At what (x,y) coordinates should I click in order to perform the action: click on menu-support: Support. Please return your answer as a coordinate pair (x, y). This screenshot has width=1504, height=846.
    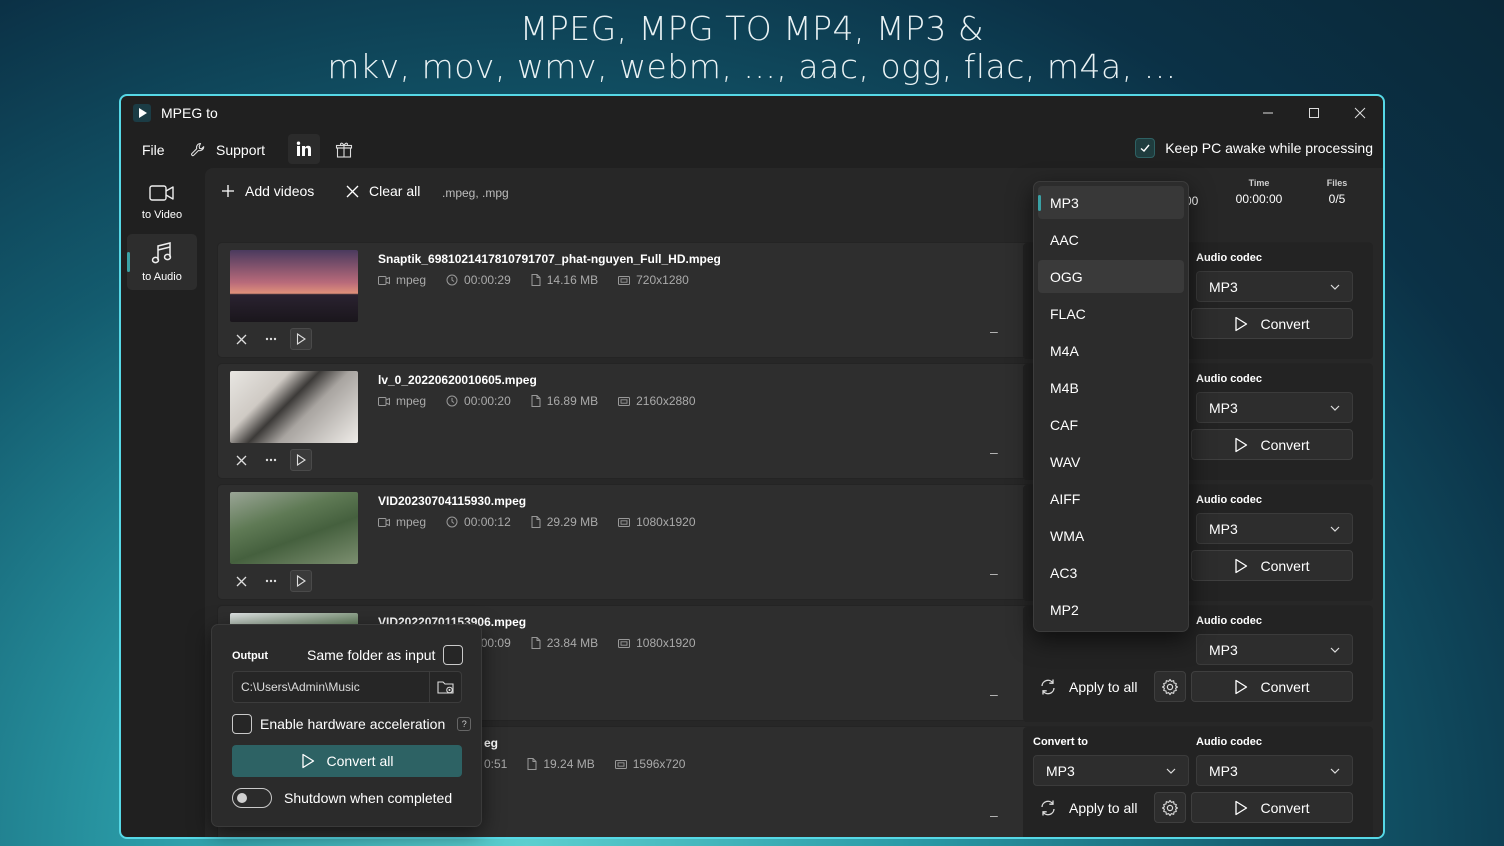
    Looking at the image, I should click on (227, 150).